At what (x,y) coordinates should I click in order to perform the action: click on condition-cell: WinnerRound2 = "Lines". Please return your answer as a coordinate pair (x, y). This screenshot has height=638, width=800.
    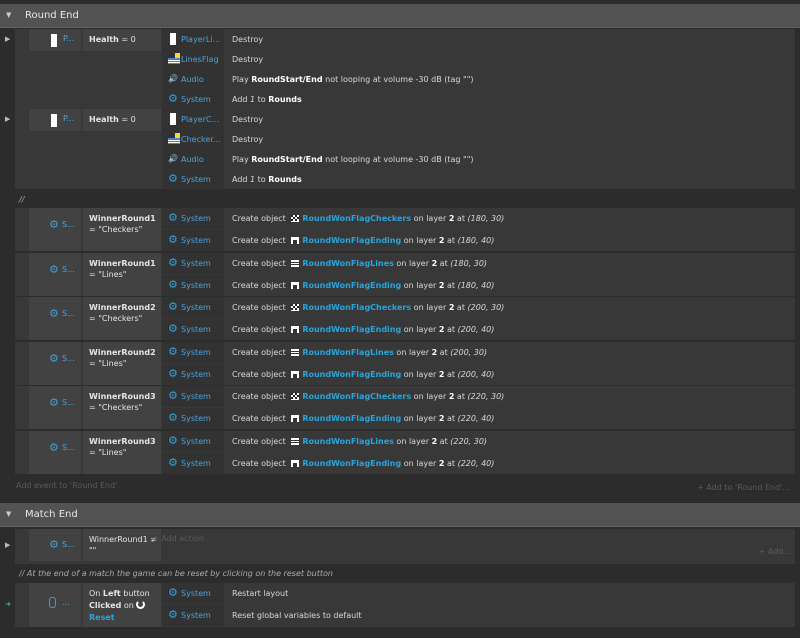
    Looking at the image, I should click on (122, 363).